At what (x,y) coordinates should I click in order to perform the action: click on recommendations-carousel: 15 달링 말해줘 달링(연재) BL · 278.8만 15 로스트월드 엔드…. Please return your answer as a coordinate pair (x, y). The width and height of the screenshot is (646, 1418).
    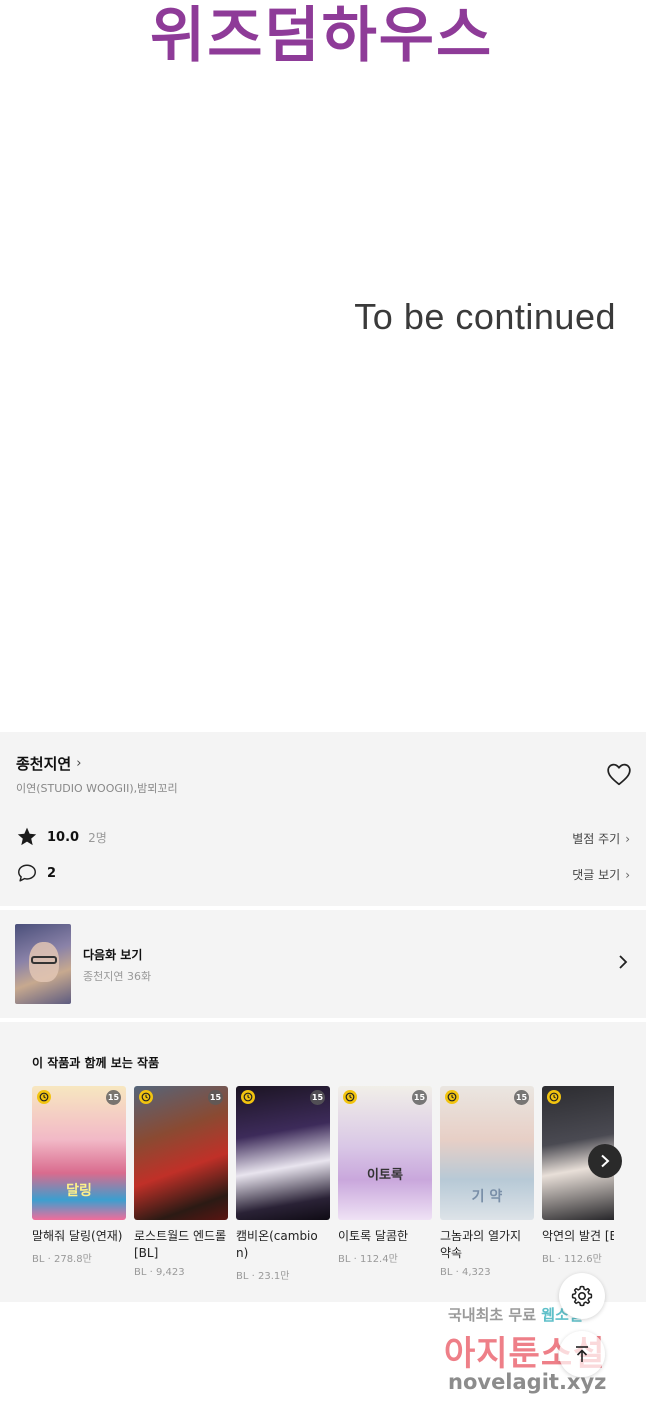
    Looking at the image, I should click on (323, 1191).